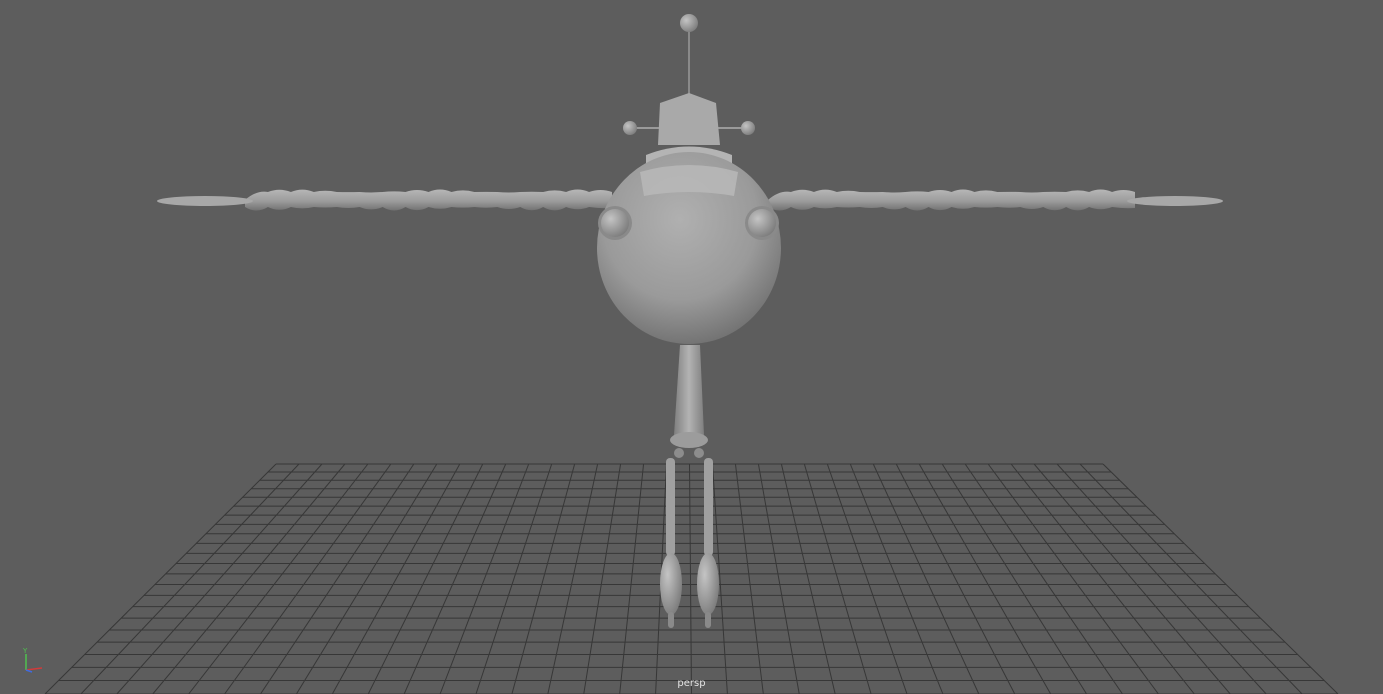 The width and height of the screenshot is (1383, 694). What do you see at coordinates (25, 651) in the screenshot?
I see `y-axis-label: Y` at bounding box center [25, 651].